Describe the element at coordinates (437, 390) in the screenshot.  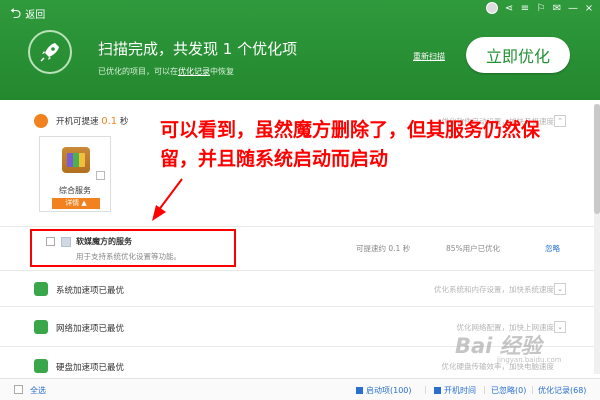
I see `clock-icon` at that location.